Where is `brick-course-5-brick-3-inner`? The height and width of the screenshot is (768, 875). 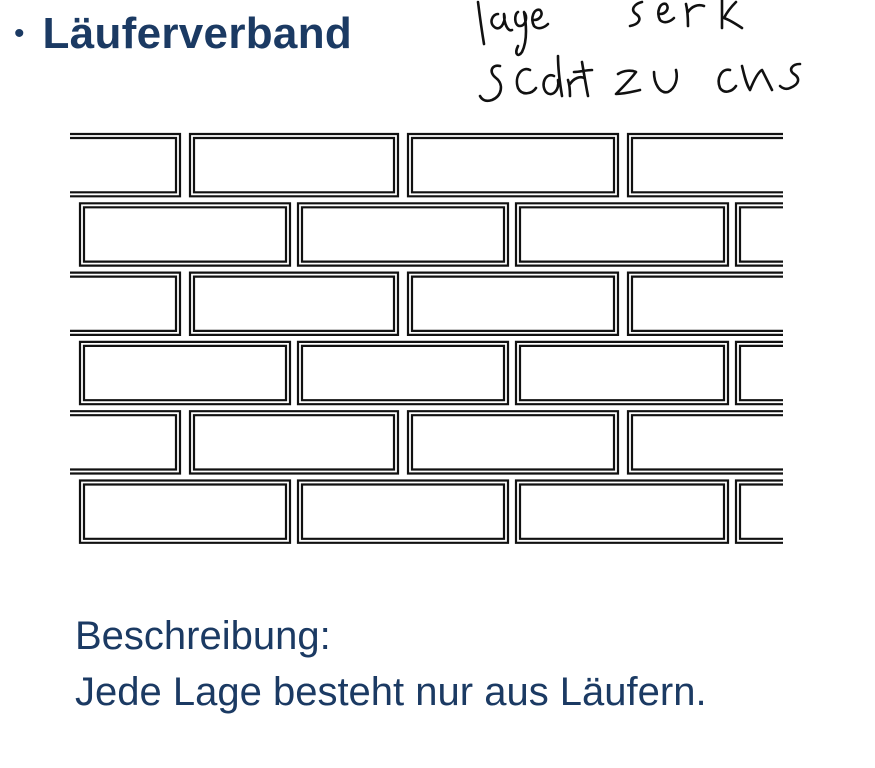
brick-course-5-brick-3-inner is located at coordinates (513, 442).